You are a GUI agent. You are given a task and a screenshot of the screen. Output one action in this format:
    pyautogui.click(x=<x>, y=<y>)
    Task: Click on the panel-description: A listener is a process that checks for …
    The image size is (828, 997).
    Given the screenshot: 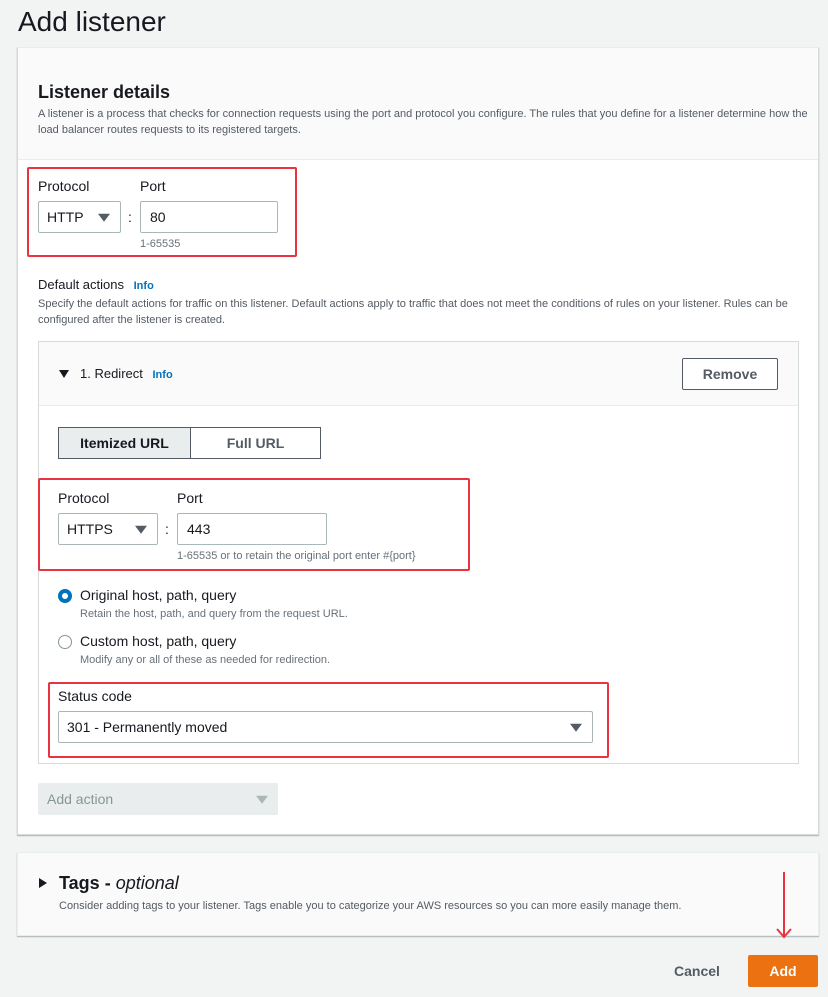 What is the action you would take?
    pyautogui.click(x=423, y=122)
    